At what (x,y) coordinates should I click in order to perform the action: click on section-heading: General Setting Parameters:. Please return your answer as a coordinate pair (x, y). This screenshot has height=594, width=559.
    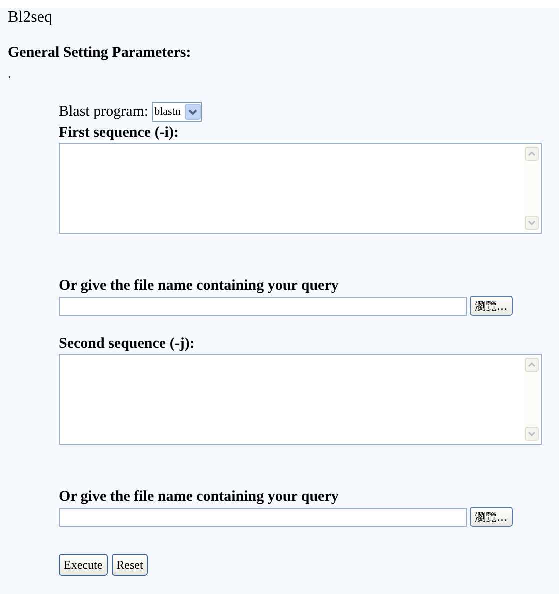
    Looking at the image, I should click on (100, 53).